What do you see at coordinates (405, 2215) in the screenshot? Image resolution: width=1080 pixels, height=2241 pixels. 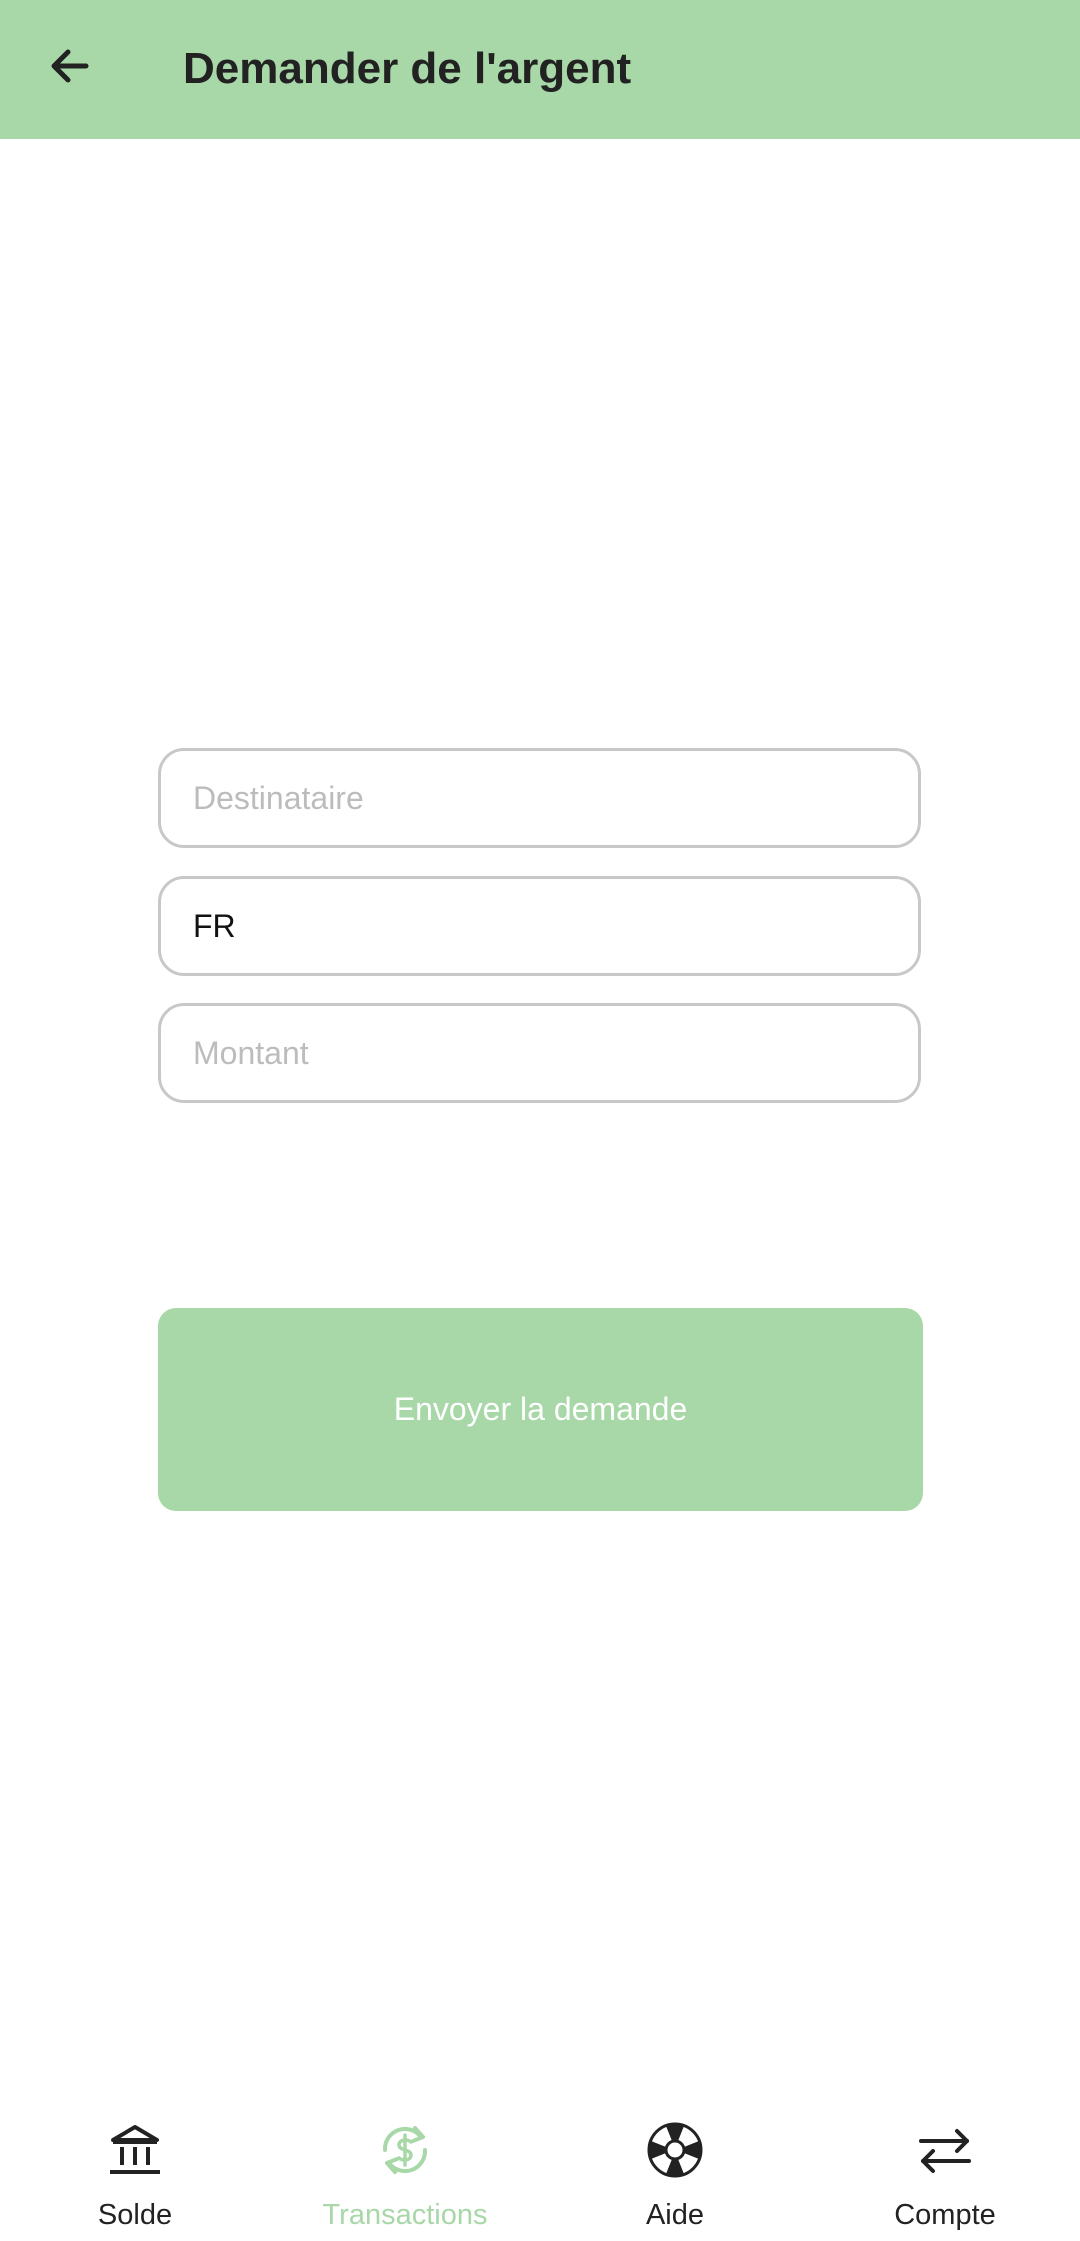 I see `nav-label-transactions: Transactions` at bounding box center [405, 2215].